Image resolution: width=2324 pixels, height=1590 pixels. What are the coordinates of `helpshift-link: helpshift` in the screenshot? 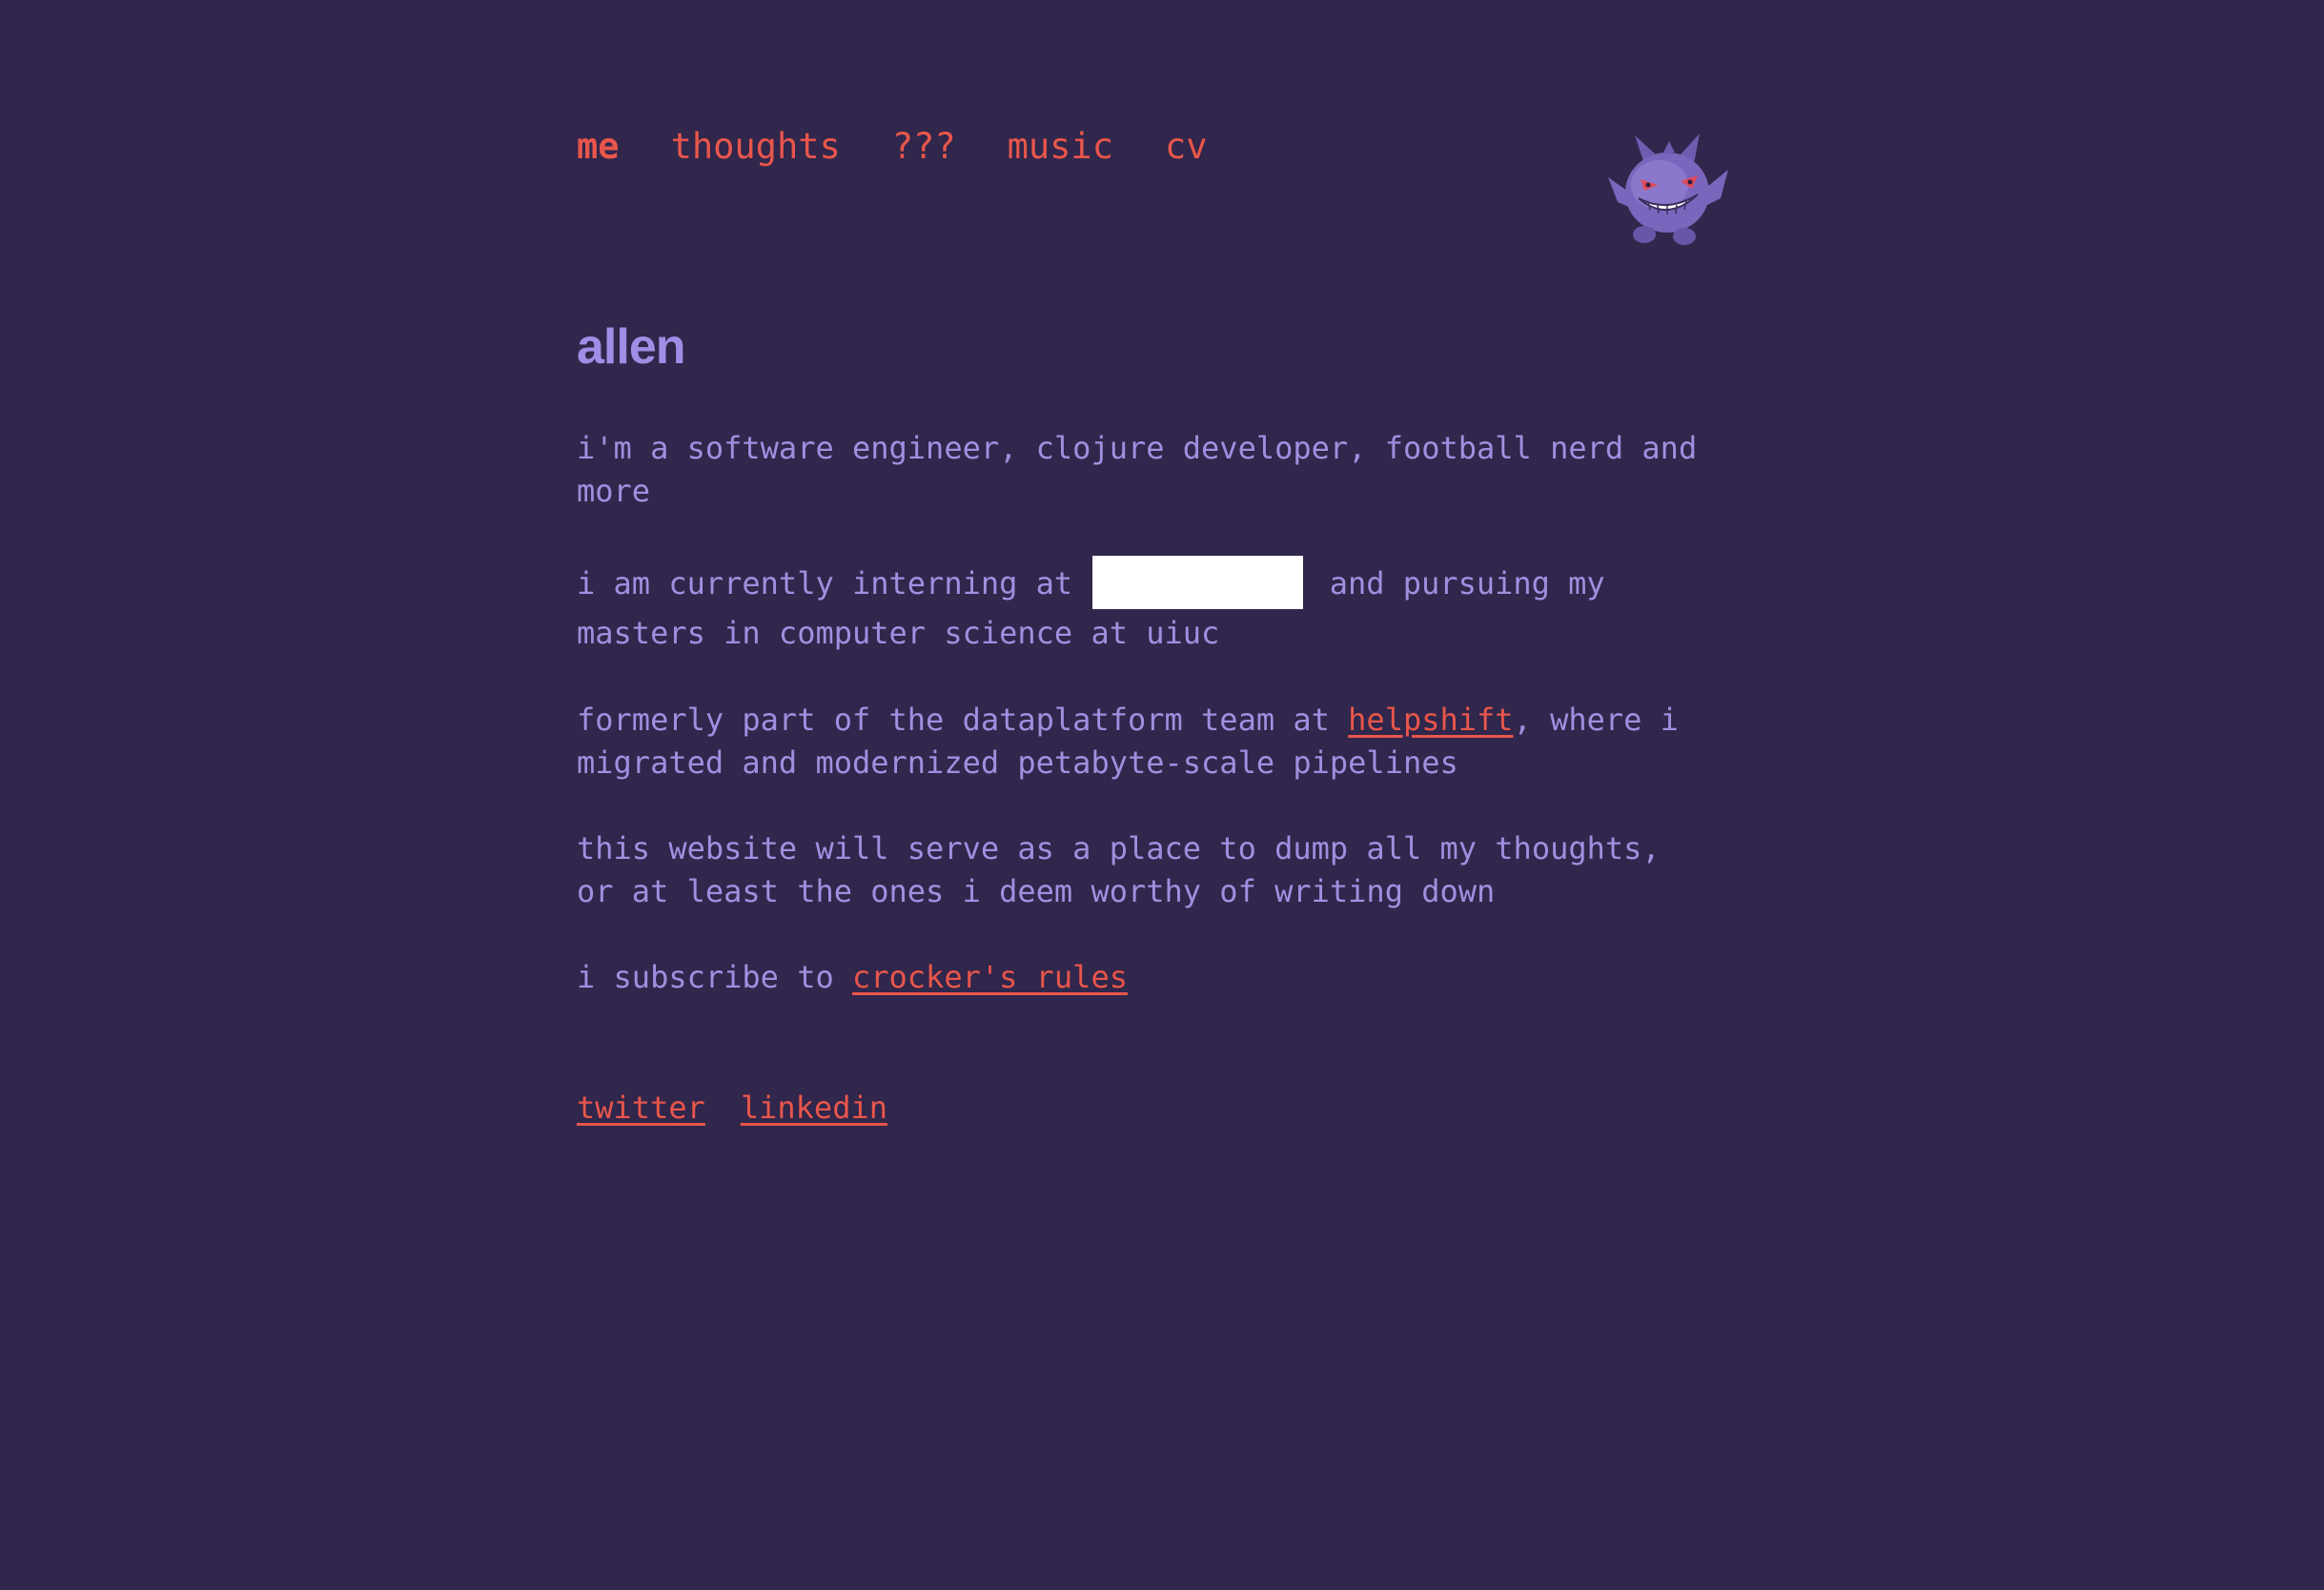 It's located at (1430, 720).